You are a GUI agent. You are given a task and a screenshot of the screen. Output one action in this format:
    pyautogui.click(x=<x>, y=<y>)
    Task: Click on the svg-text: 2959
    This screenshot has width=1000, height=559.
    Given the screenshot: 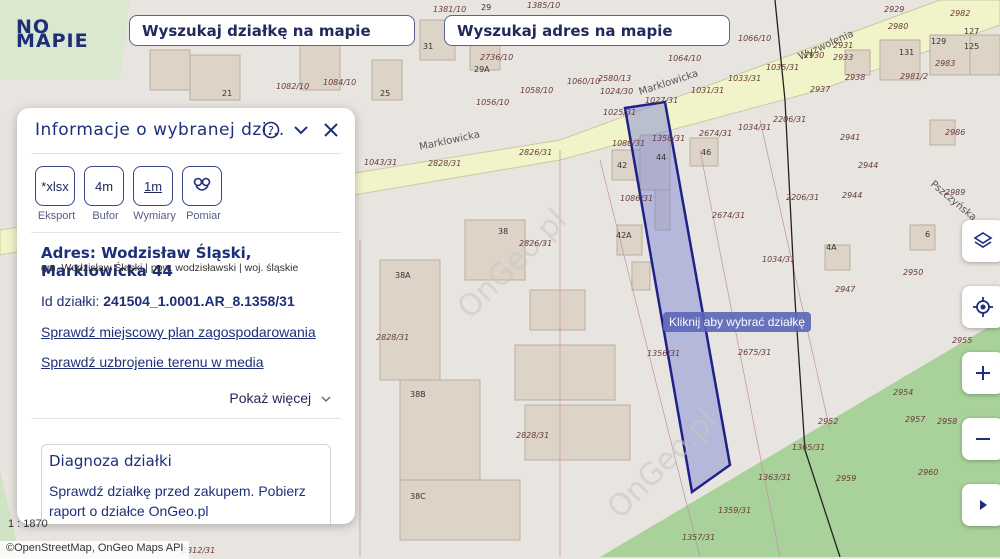 What is the action you would take?
    pyautogui.click(x=846, y=478)
    